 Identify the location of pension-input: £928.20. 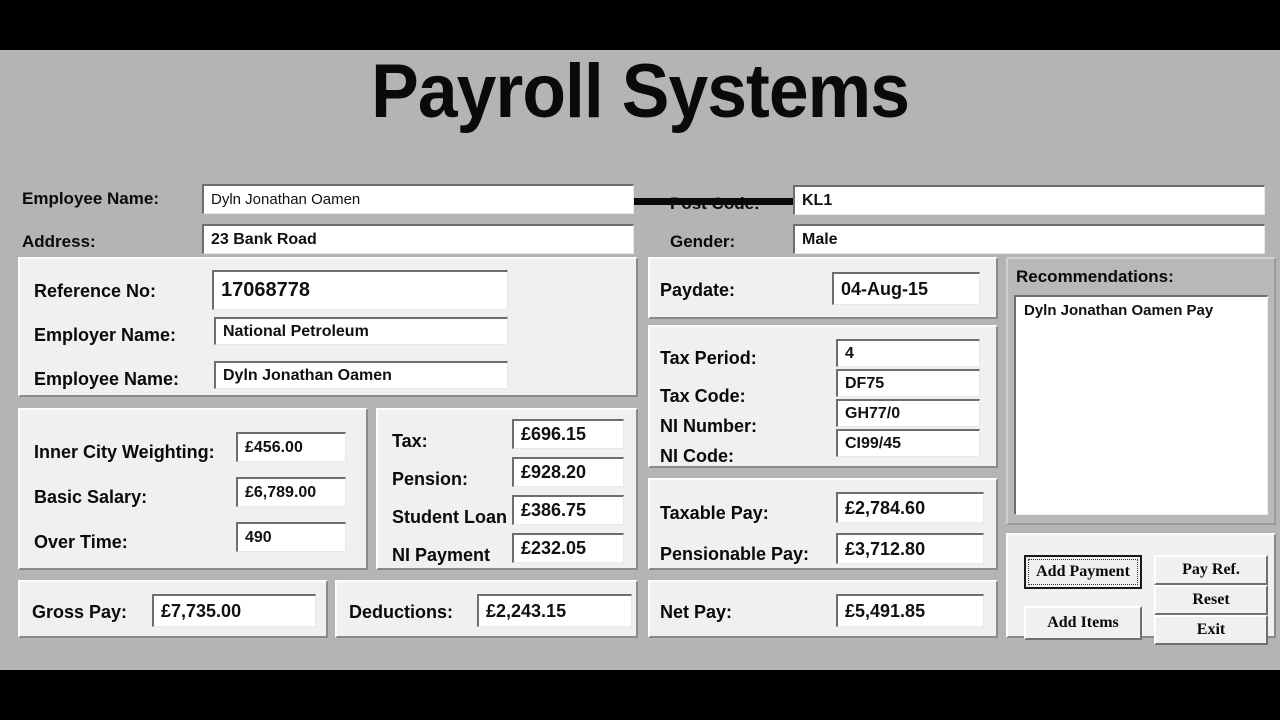
(568, 472).